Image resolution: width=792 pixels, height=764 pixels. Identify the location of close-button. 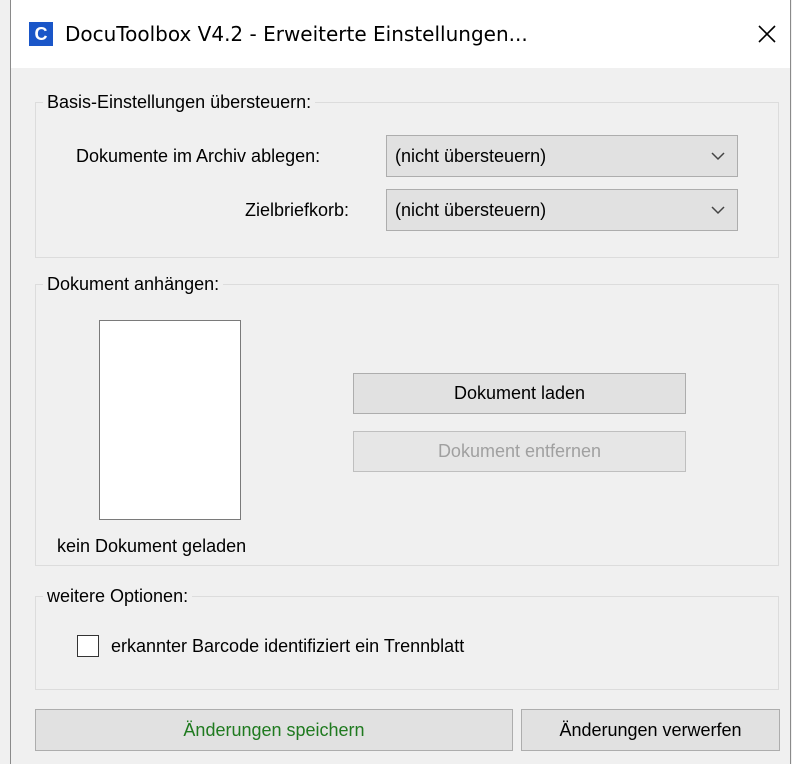
(767, 34).